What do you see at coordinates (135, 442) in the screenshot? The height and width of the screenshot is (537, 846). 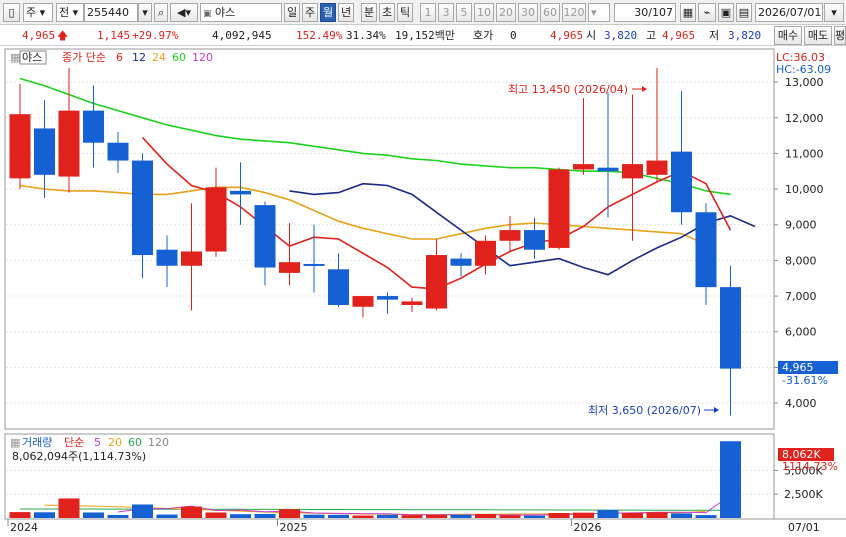 I see `volume-legend-ma60: 60` at bounding box center [135, 442].